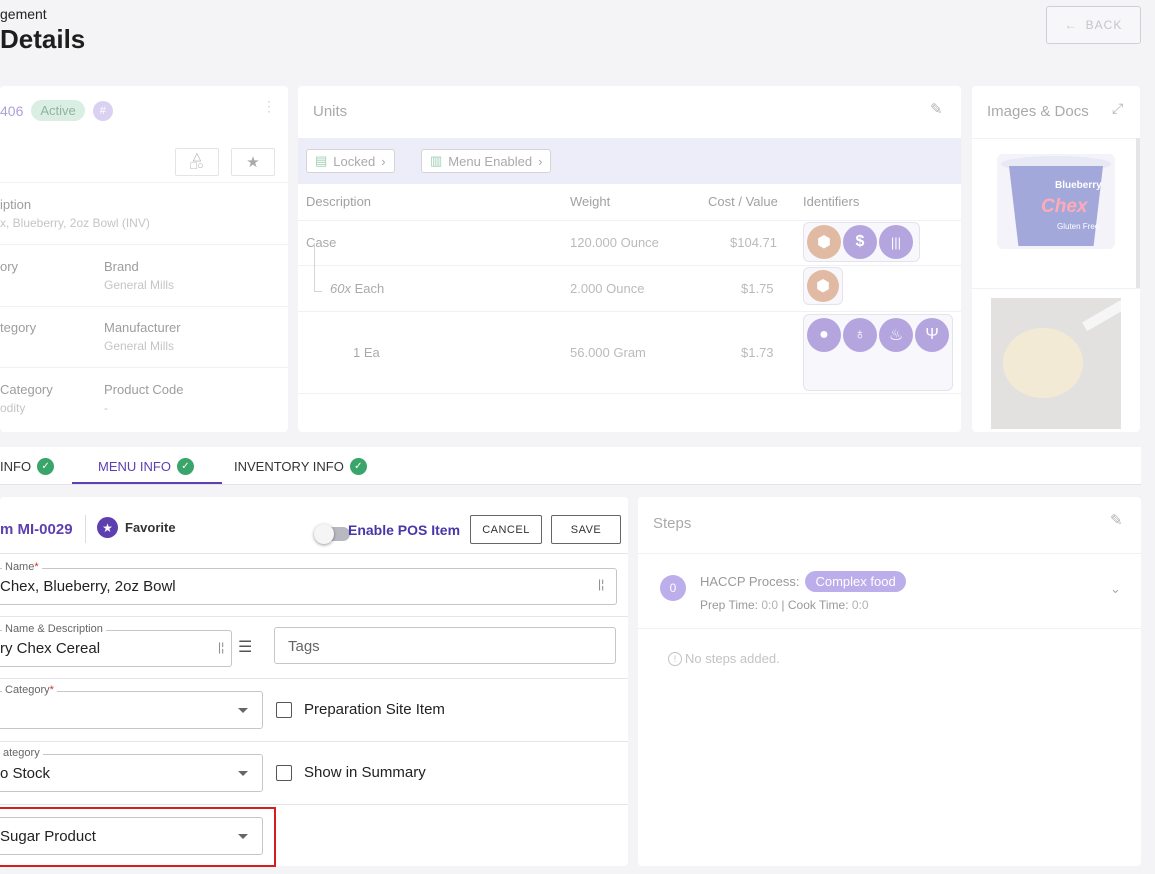 This screenshot has height=874, width=1155. I want to click on tab-inventory-info: INVENTORY INFO ✓, so click(300, 466).